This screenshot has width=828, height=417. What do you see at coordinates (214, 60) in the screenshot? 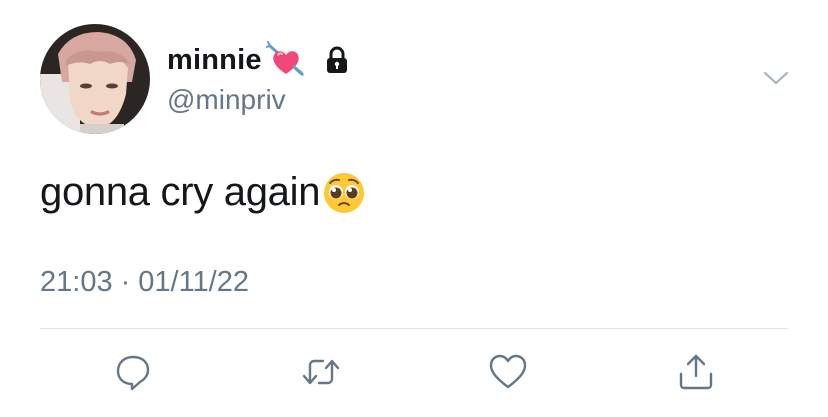
I see `display-name: minnie` at bounding box center [214, 60].